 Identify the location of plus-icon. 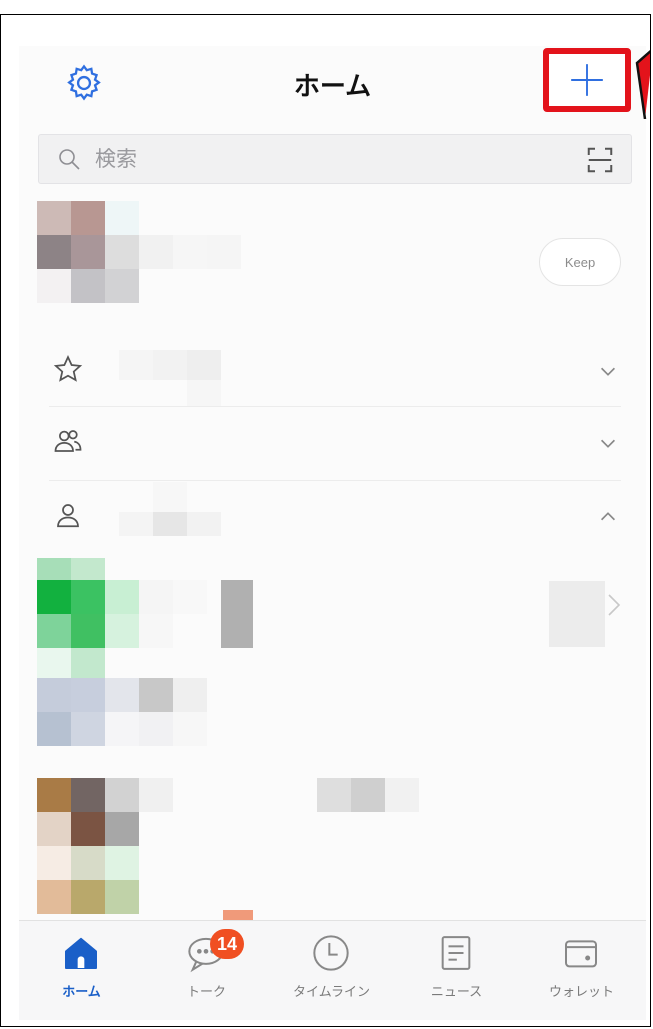
(587, 80).